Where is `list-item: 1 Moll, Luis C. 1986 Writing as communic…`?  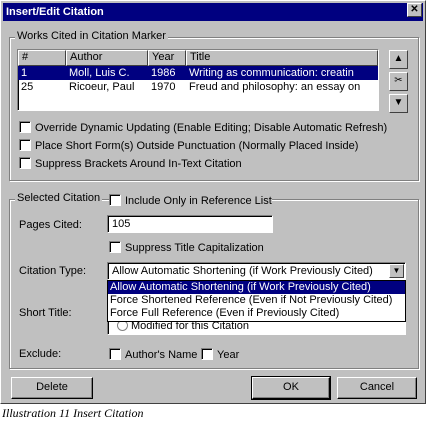 list-item: 1 Moll, Luis C. 1986 Writing as communic… is located at coordinates (198, 73).